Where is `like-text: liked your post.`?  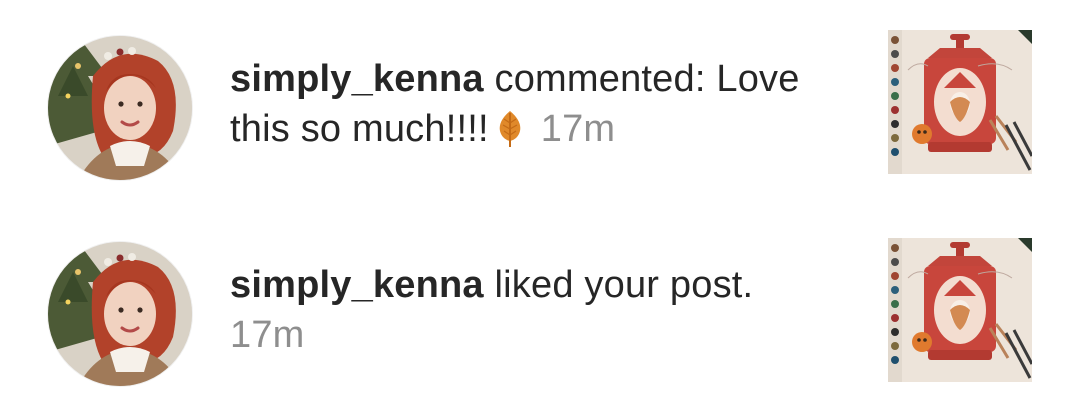
like-text: liked your post. is located at coordinates (624, 285).